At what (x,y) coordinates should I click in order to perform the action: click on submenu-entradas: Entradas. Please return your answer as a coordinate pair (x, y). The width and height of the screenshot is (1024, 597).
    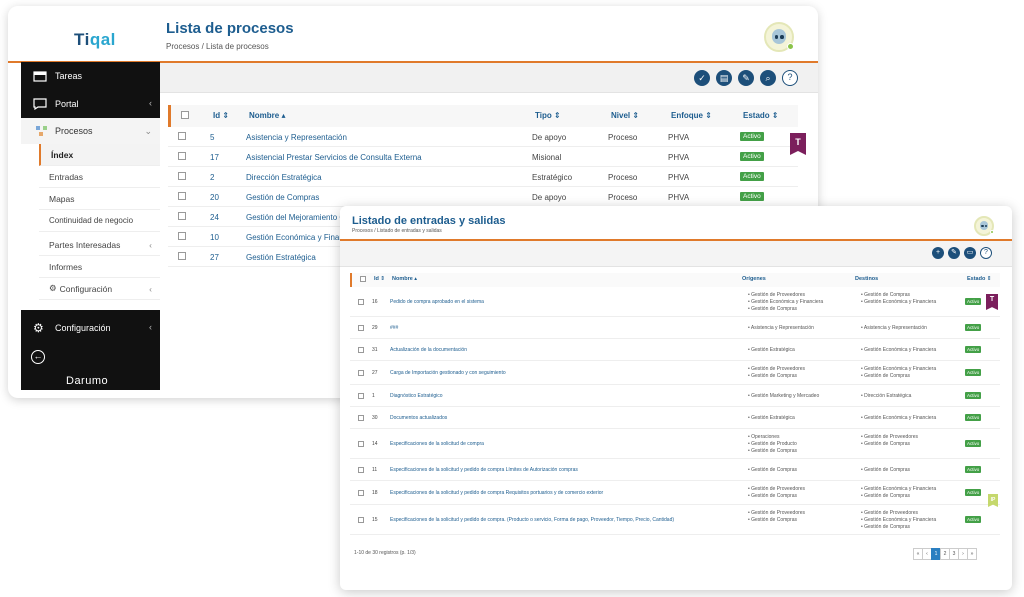
    Looking at the image, I should click on (99, 177).